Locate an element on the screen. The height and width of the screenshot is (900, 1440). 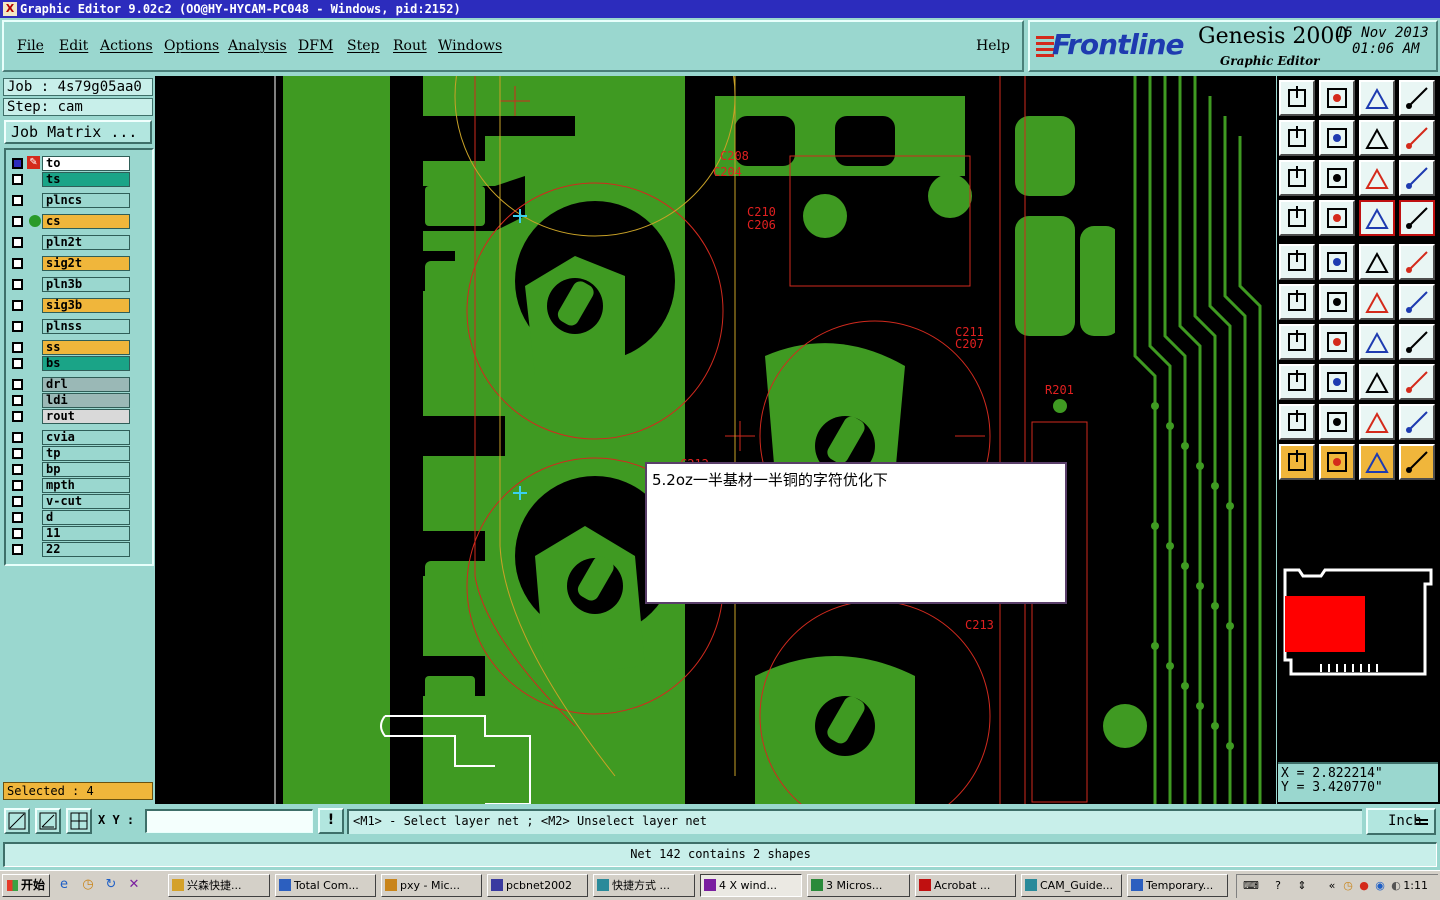
layer-row-sig3b: sig3b is located at coordinates (70, 305).